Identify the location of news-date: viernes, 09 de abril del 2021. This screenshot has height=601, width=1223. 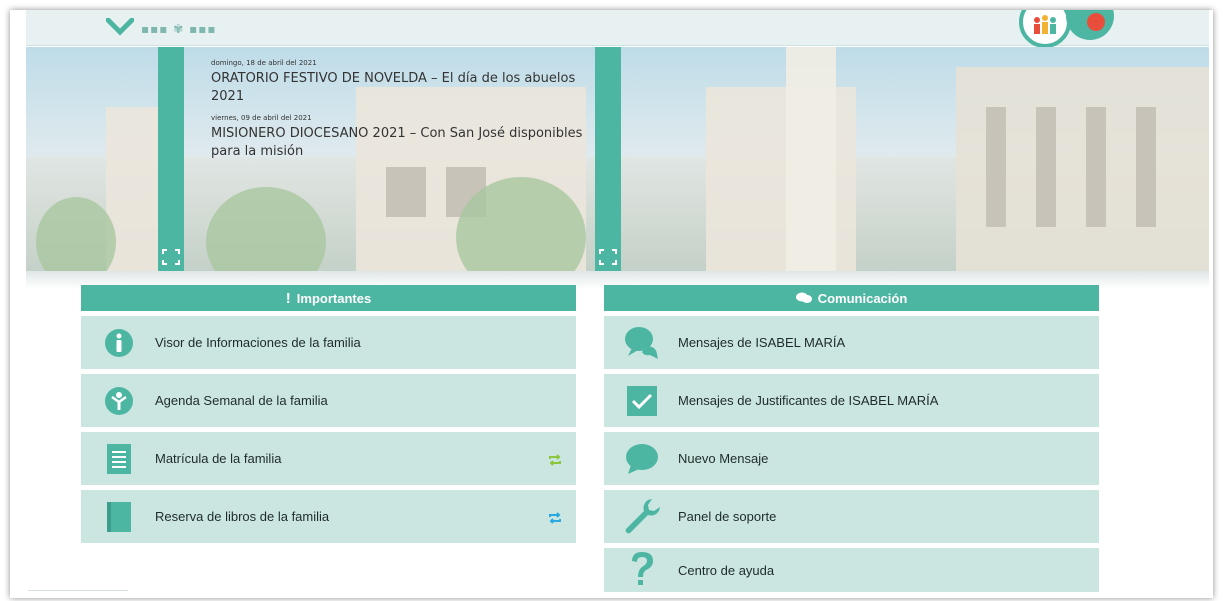
(261, 118).